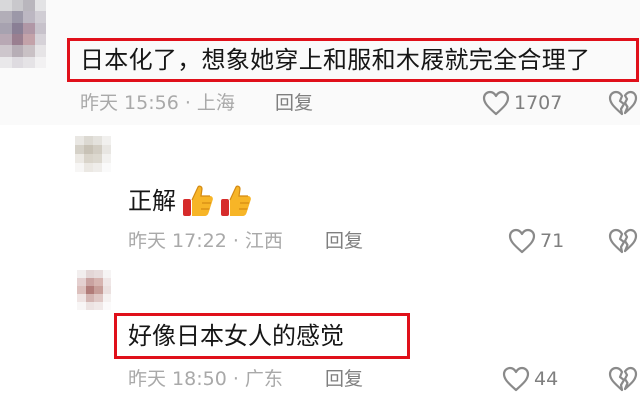  Describe the element at coordinates (205, 379) in the screenshot. I see `comment-time-location: 昨天 18:50 · 广东` at that location.